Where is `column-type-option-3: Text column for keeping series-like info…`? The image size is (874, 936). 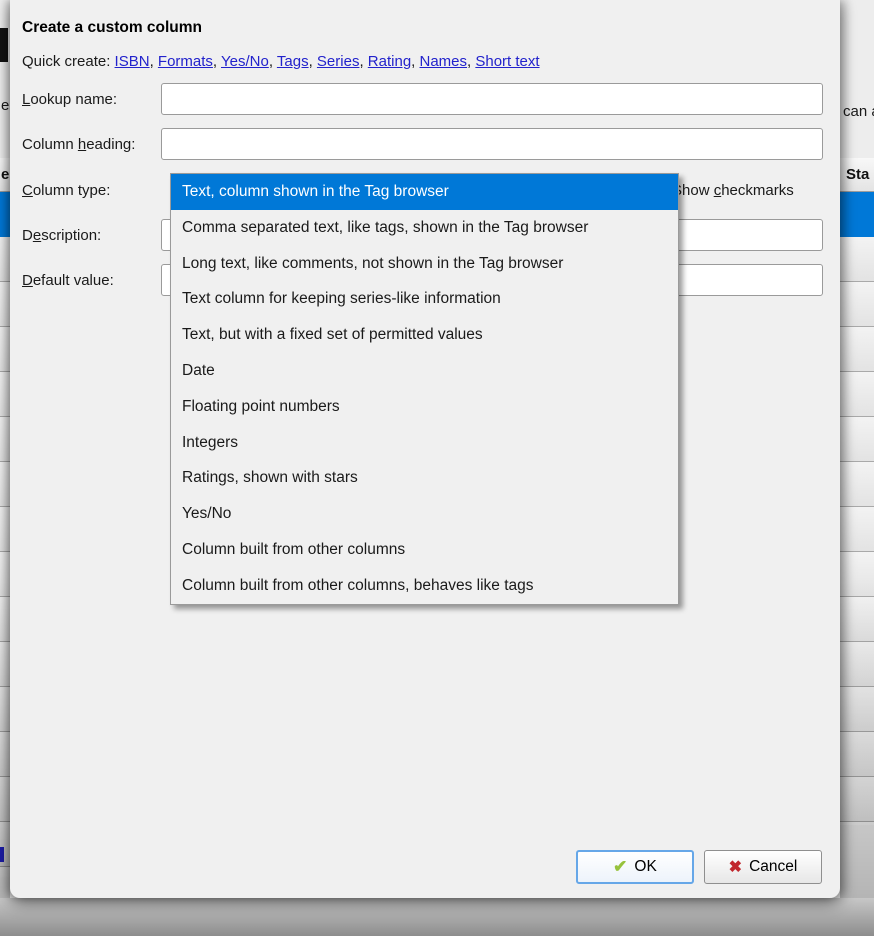
column-type-option-3: Text column for keeping series-like info… is located at coordinates (424, 299).